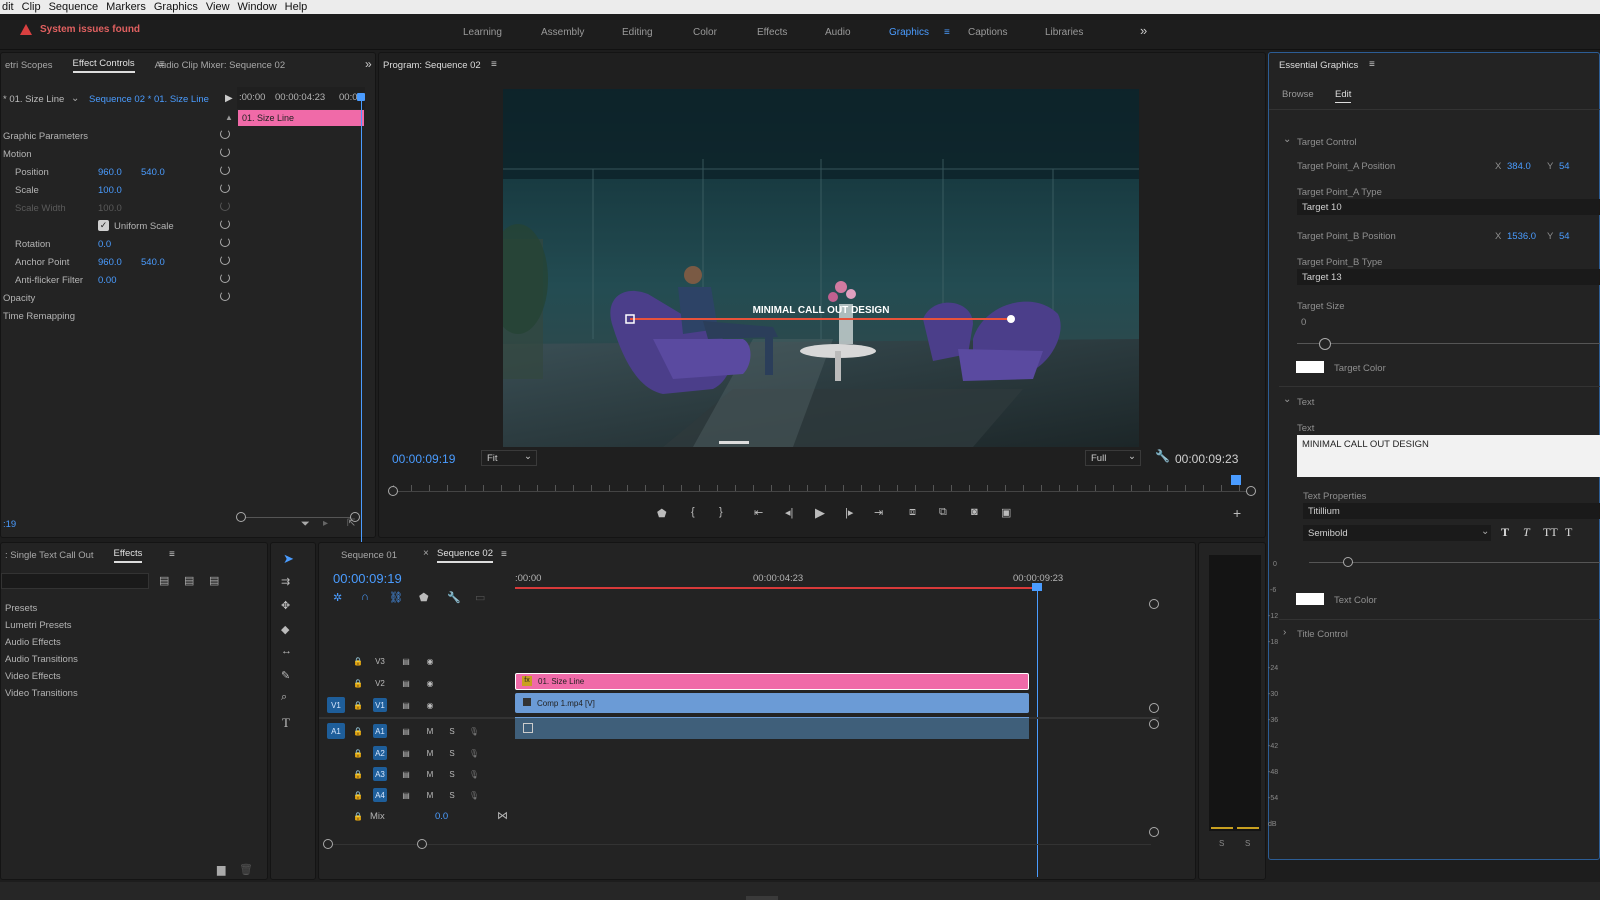 This screenshot has height=900, width=1600. What do you see at coordinates (33, 676) in the screenshot?
I see `effects-item-video-effects: Video Effects` at bounding box center [33, 676].